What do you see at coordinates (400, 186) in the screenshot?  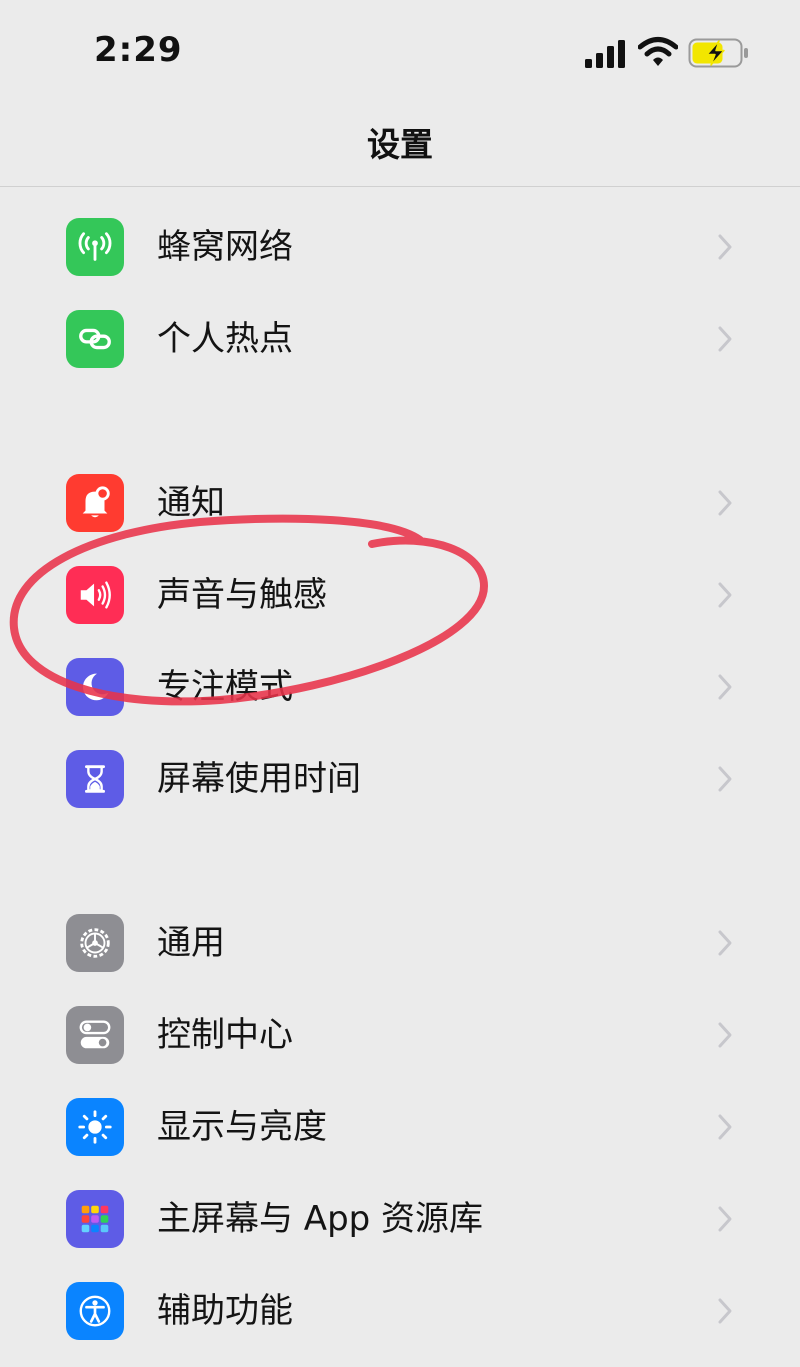 I see `nav-divider` at bounding box center [400, 186].